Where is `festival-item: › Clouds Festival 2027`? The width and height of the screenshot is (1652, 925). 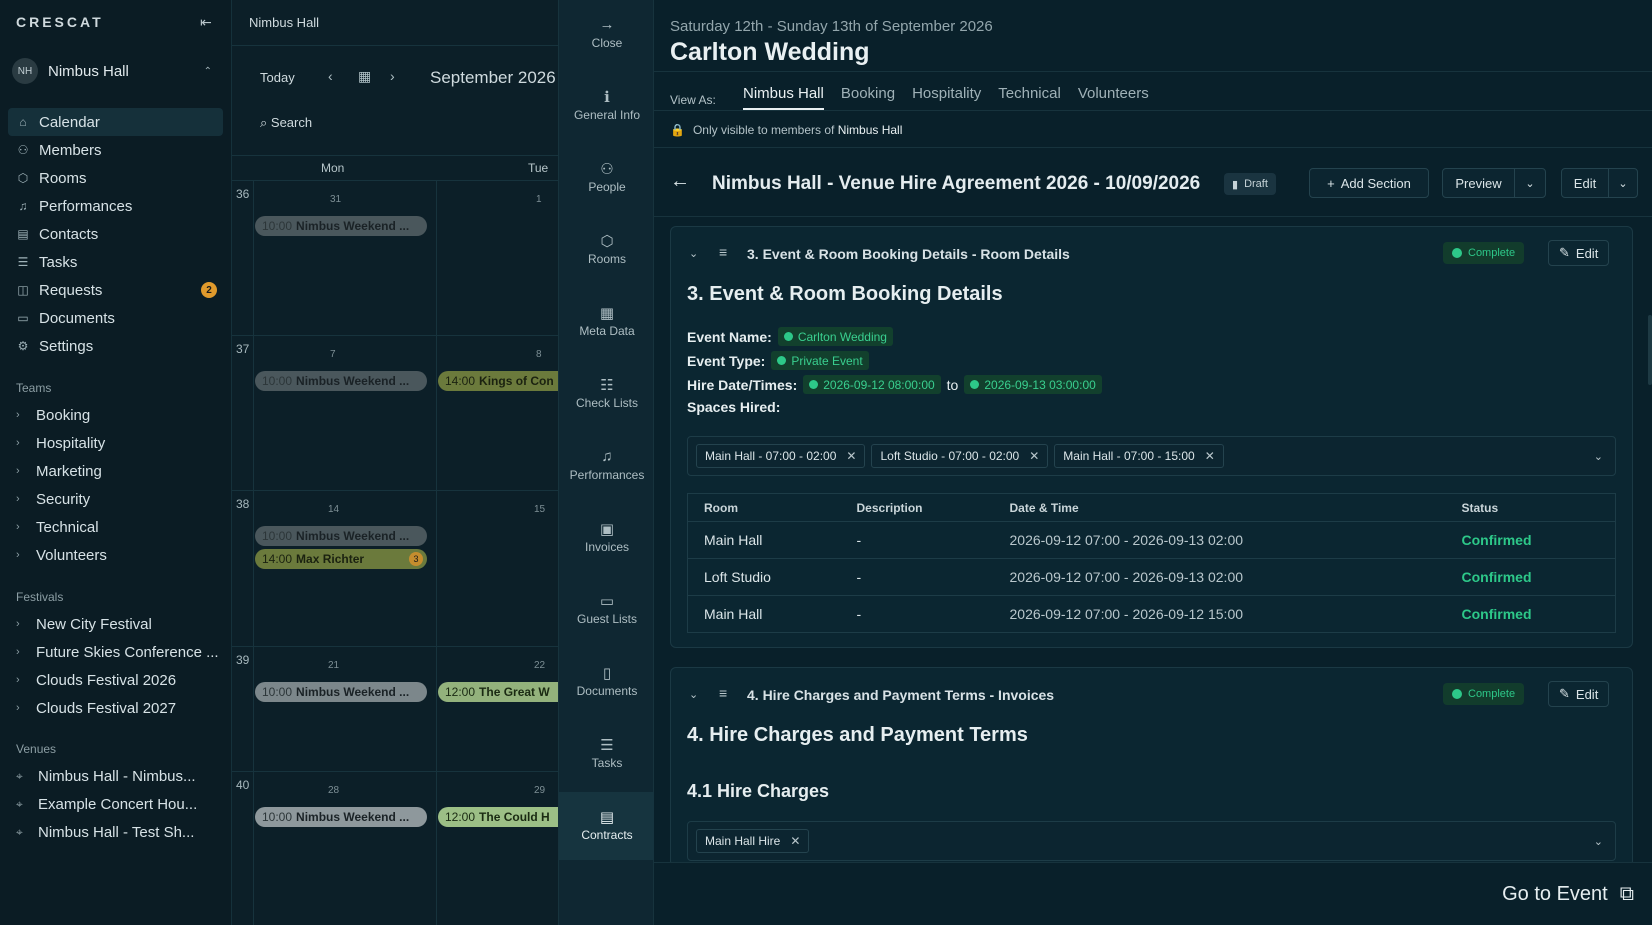 festival-item: › Clouds Festival 2027 is located at coordinates (118, 708).